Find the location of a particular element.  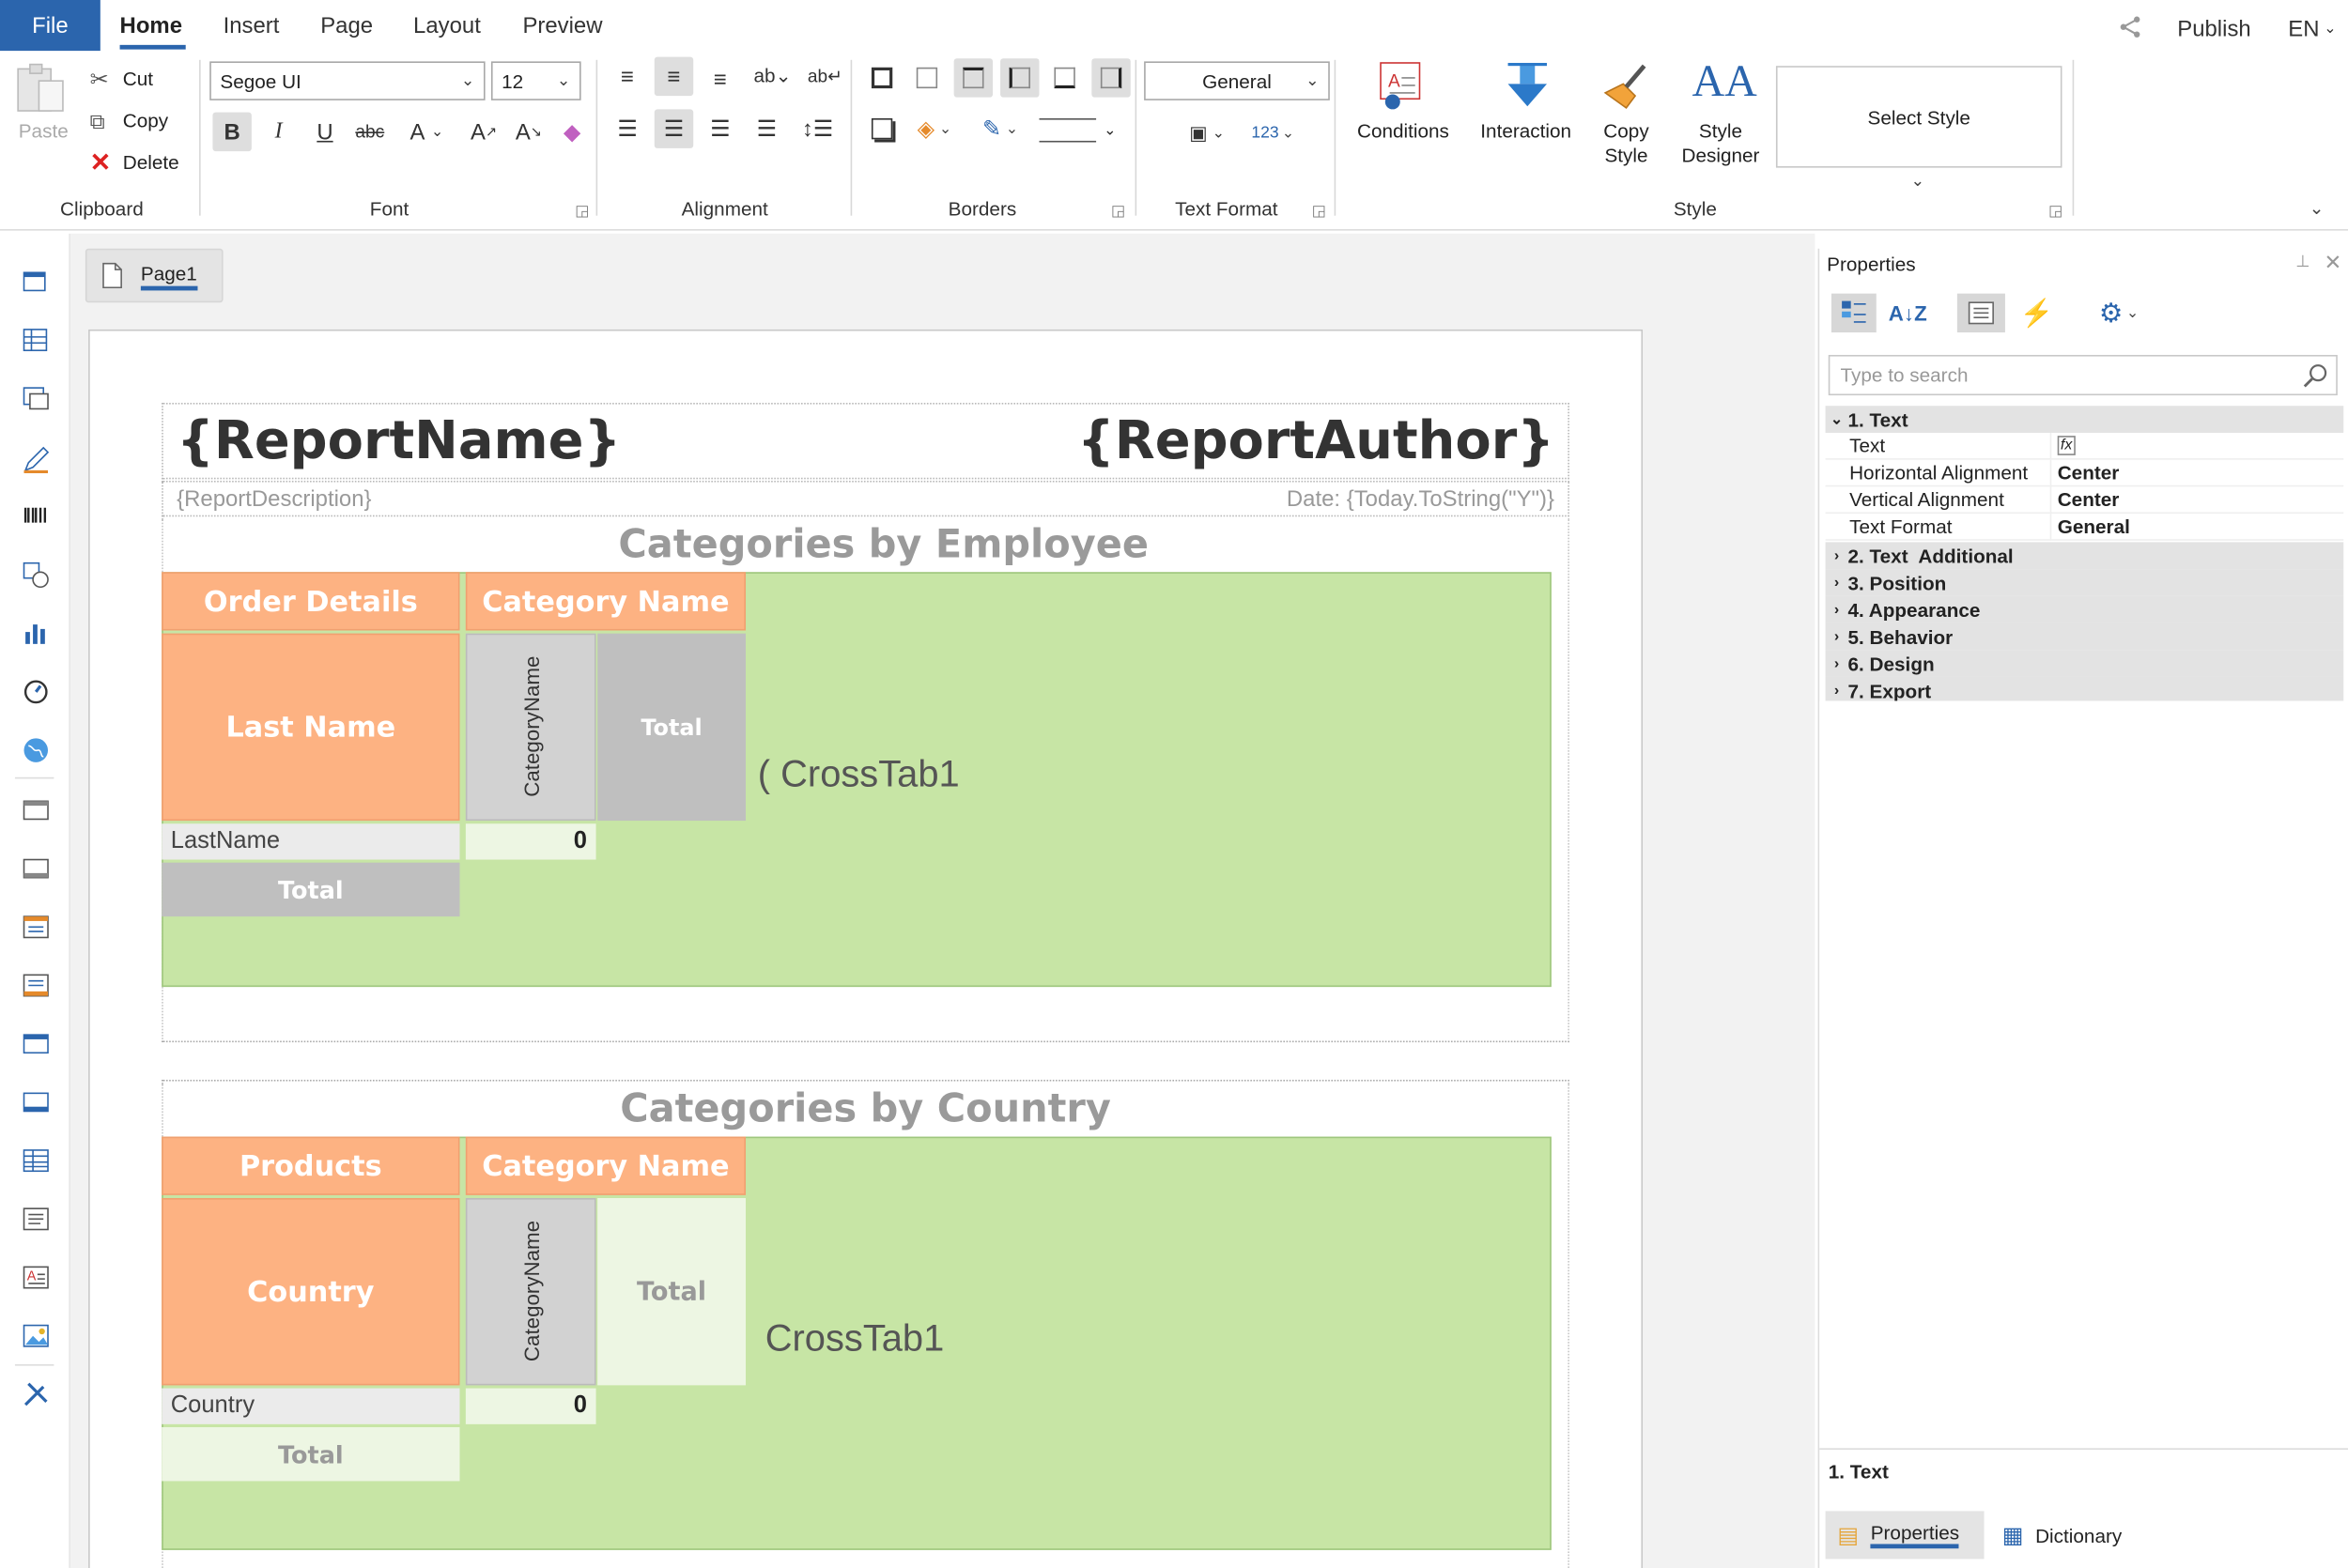

crosstab-row-field: Country is located at coordinates (311, 1406).